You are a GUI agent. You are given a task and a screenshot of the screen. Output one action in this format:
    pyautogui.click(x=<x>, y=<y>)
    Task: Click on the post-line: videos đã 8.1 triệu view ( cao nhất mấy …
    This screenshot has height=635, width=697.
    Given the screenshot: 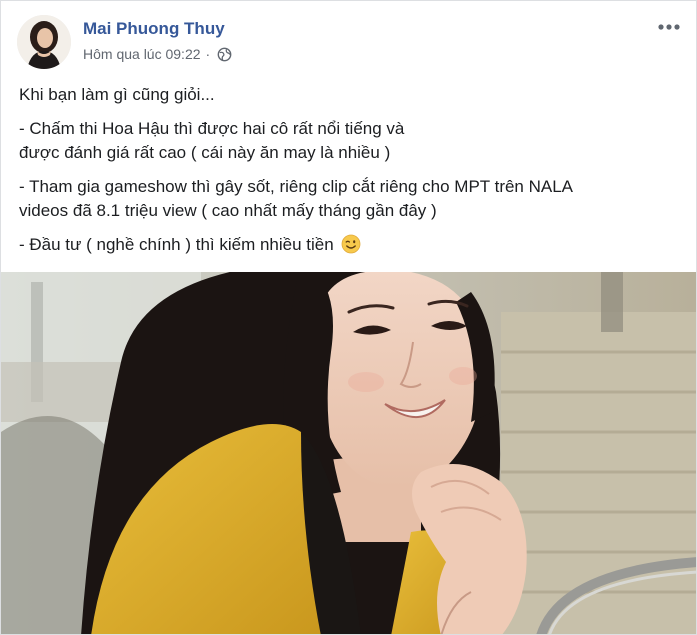 What is the action you would take?
    pyautogui.click(x=228, y=210)
    